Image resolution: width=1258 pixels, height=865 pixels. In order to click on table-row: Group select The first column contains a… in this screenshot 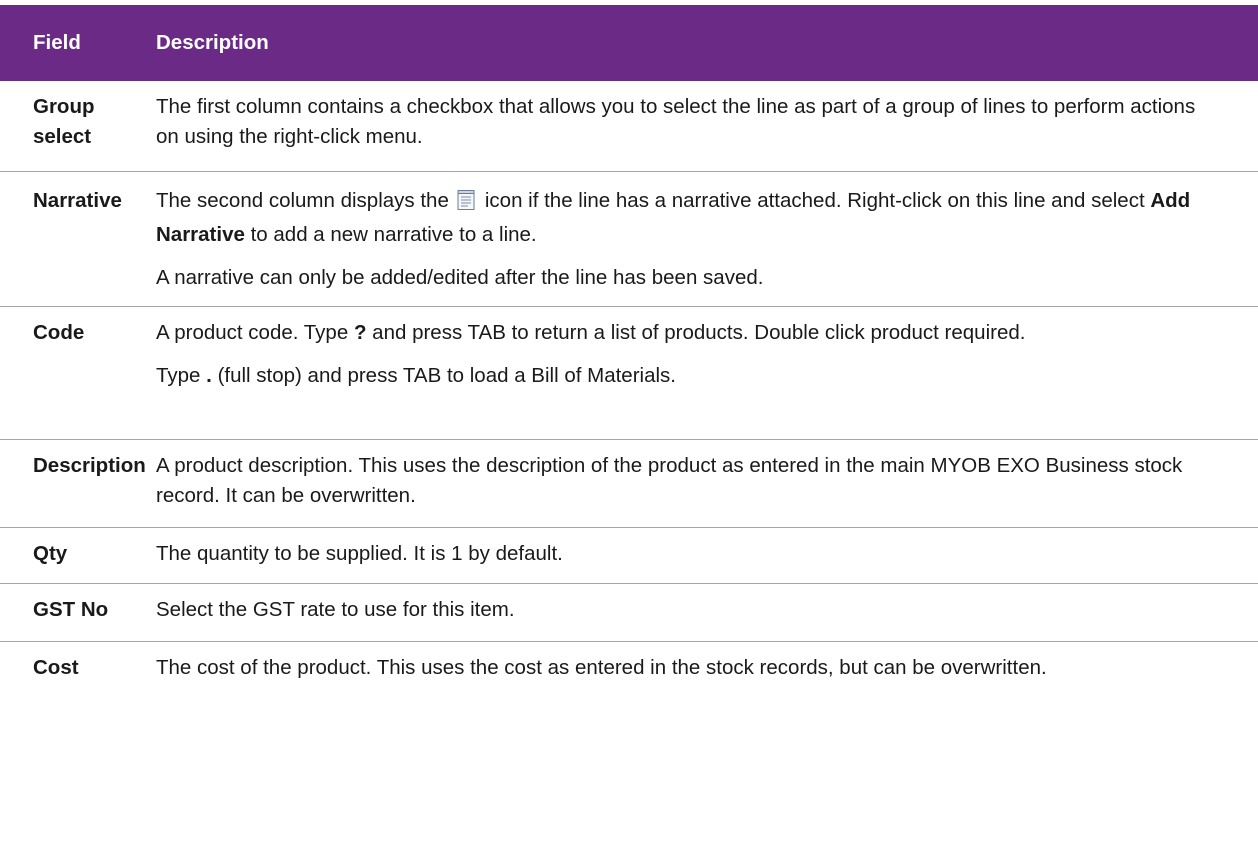, I will do `click(629, 126)`.